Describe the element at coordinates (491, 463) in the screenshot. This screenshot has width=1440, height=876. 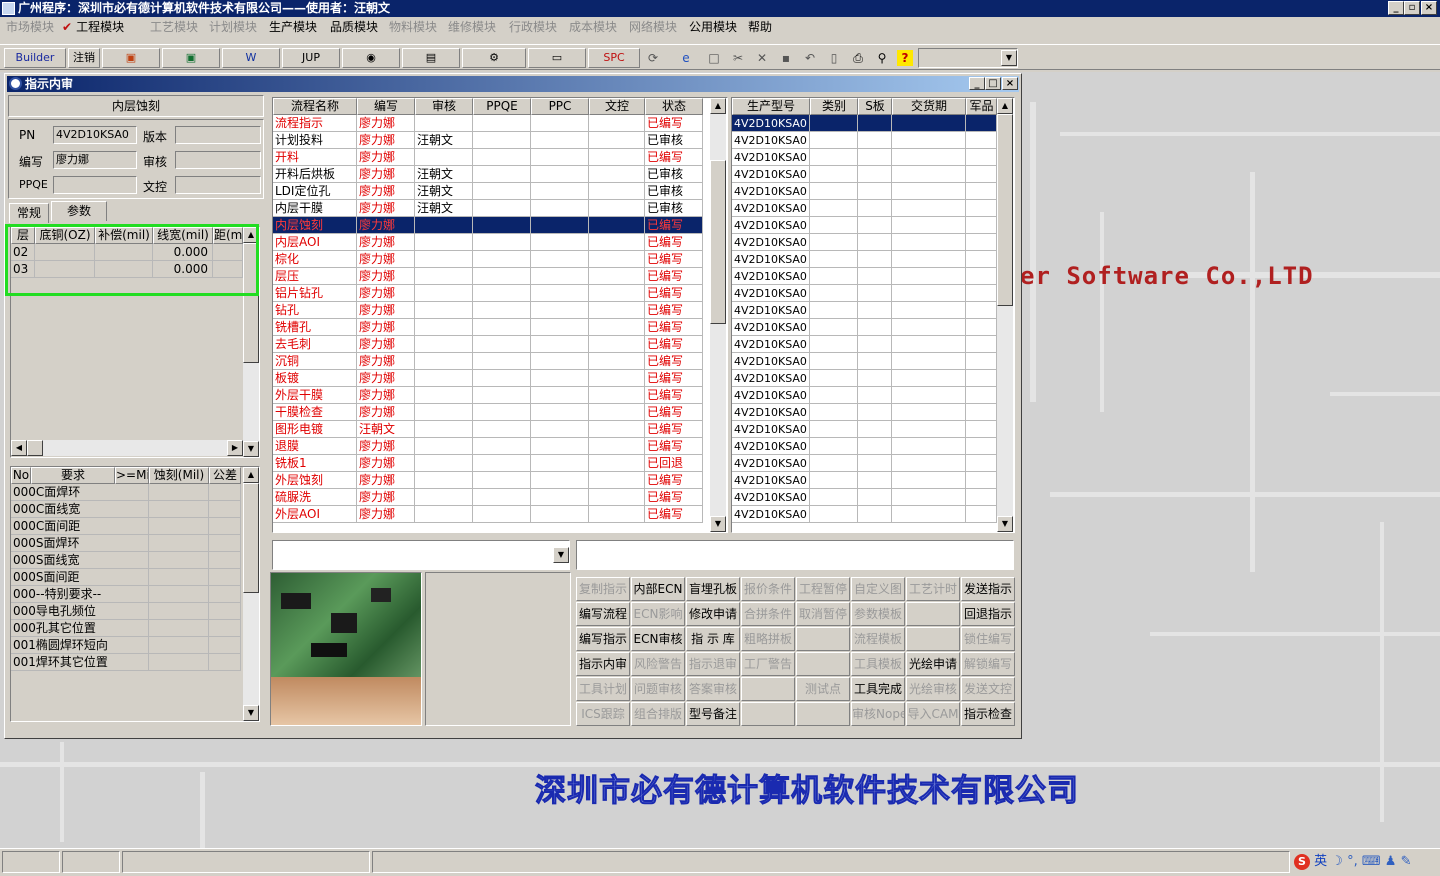
I see `process-row: 铣板1 廖力娜 已回退` at that location.